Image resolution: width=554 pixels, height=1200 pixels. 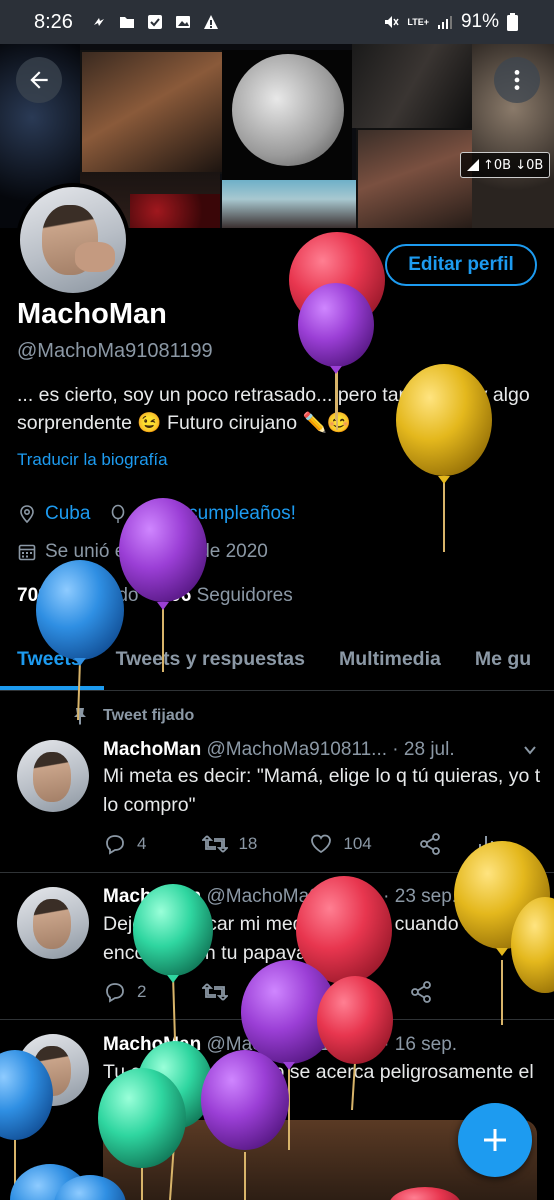 I want to click on location-pin-icon, so click(x=27, y=514).